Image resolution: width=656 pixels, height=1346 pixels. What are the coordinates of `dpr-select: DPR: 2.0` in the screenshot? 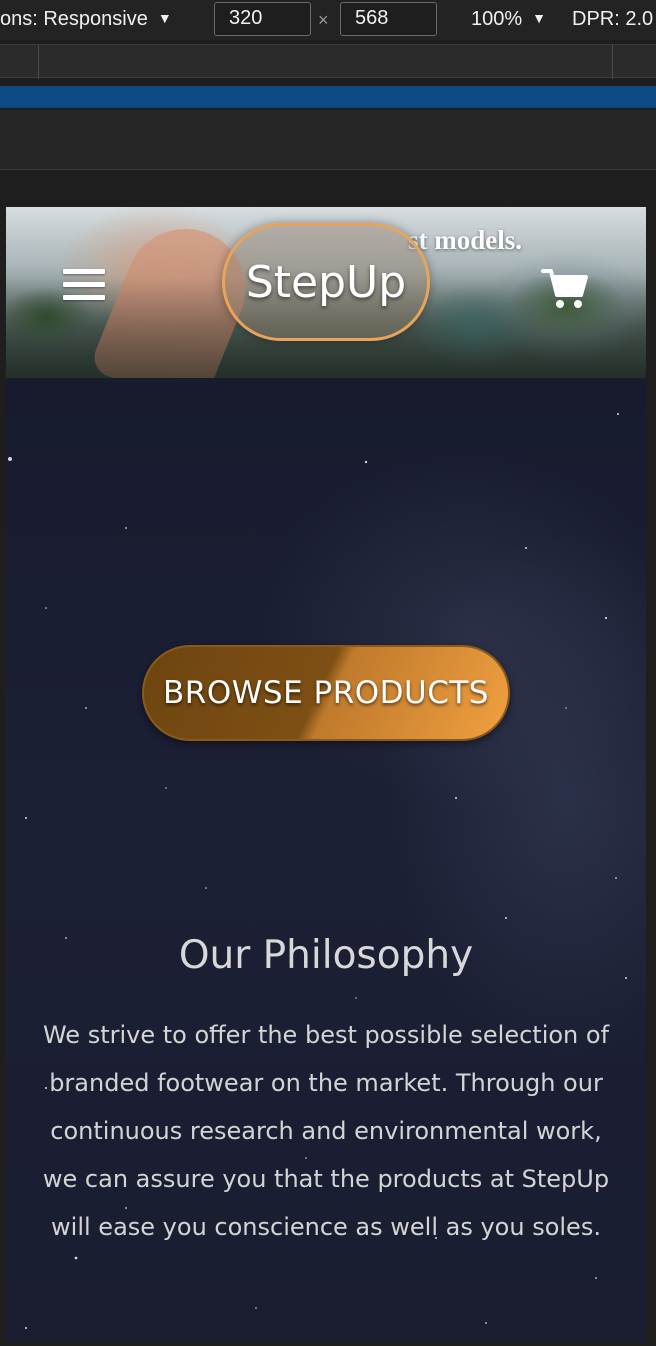 It's located at (612, 19).